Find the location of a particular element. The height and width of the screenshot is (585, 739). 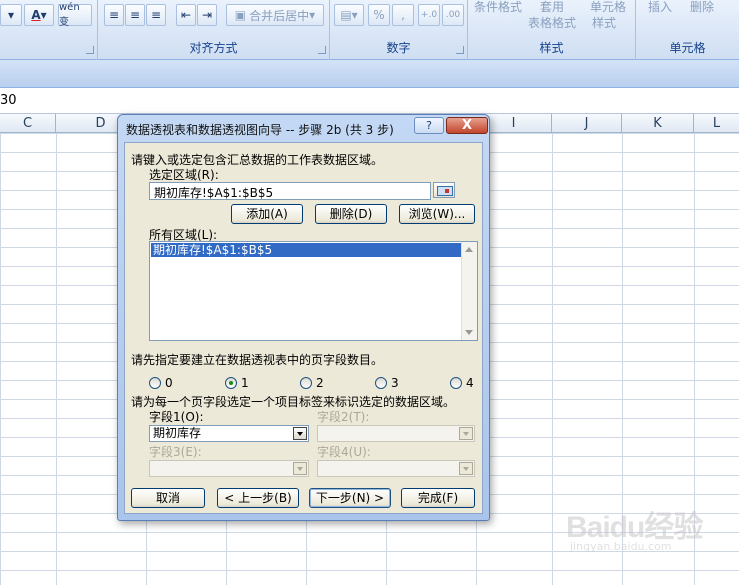

radio-page-fields-3: 3 is located at coordinates (387, 383).